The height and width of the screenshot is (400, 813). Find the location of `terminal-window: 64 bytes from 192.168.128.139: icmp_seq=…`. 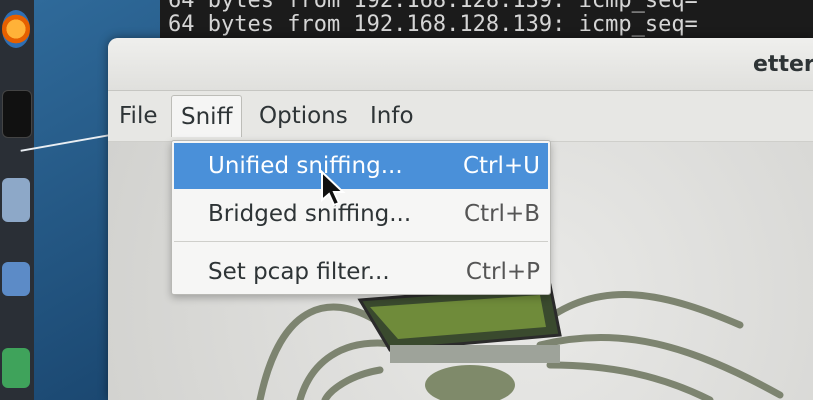

terminal-window: 64 bytes from 192.168.128.139: icmp_seq=… is located at coordinates (486, 20).